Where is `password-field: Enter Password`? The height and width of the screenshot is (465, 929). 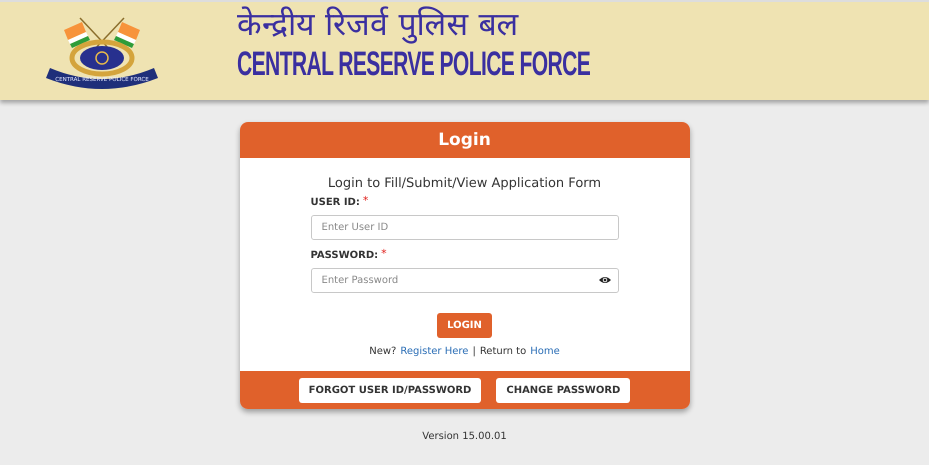 password-field: Enter Password is located at coordinates (464, 280).